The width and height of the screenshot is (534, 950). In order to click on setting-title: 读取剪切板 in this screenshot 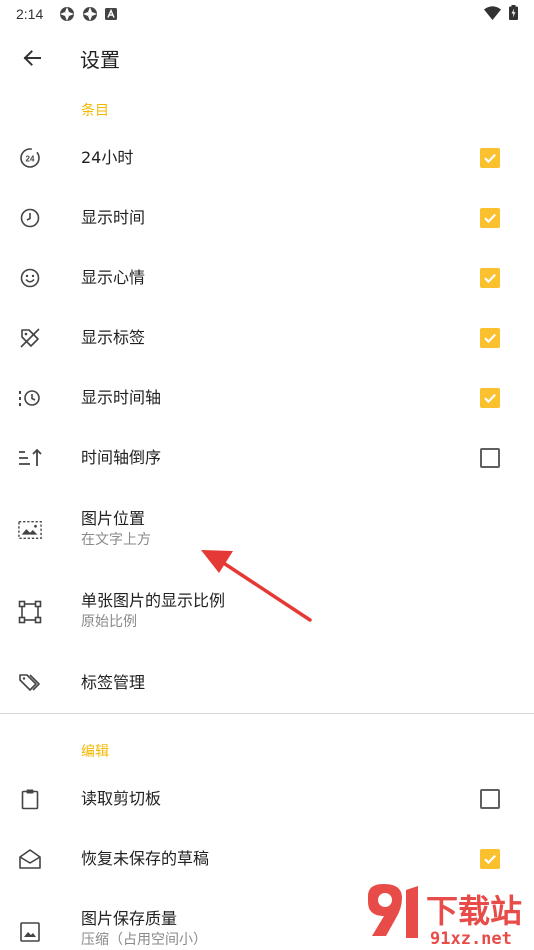, I will do `click(121, 798)`.